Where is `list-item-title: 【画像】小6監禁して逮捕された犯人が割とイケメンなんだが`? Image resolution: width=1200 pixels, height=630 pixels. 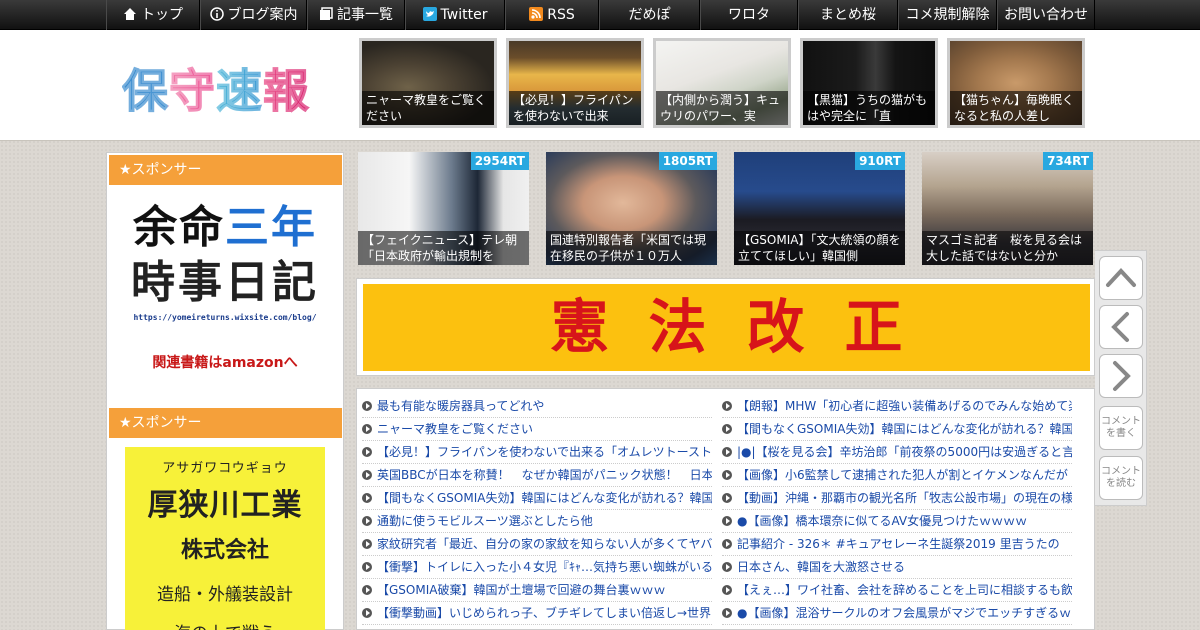
list-item-title: 【画像】小6監禁して逮捕された犯人が割とイケメンなんだが is located at coordinates (902, 475).